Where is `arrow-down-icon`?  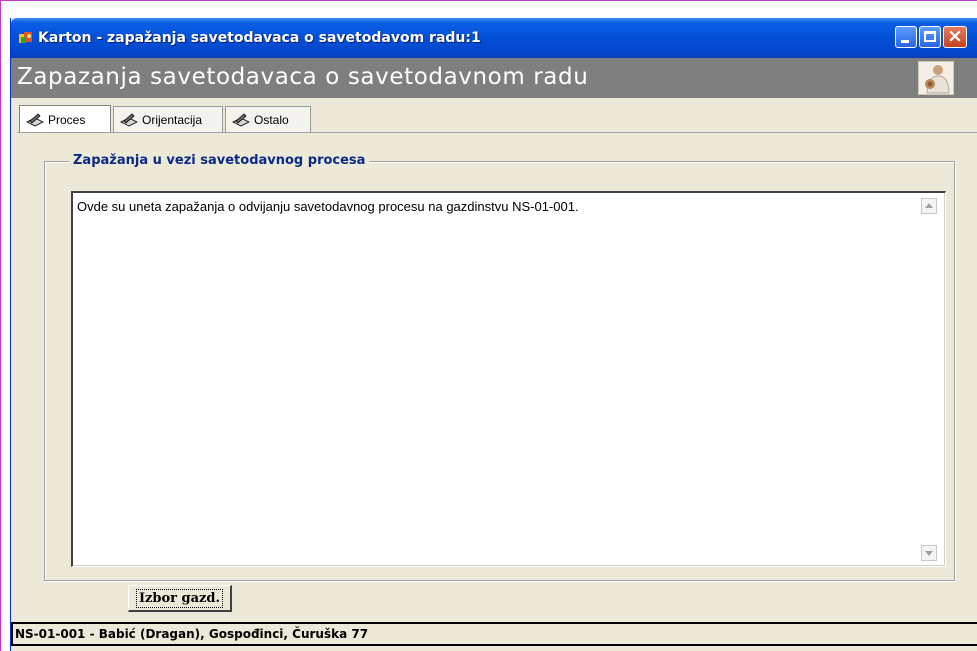 arrow-down-icon is located at coordinates (929, 553).